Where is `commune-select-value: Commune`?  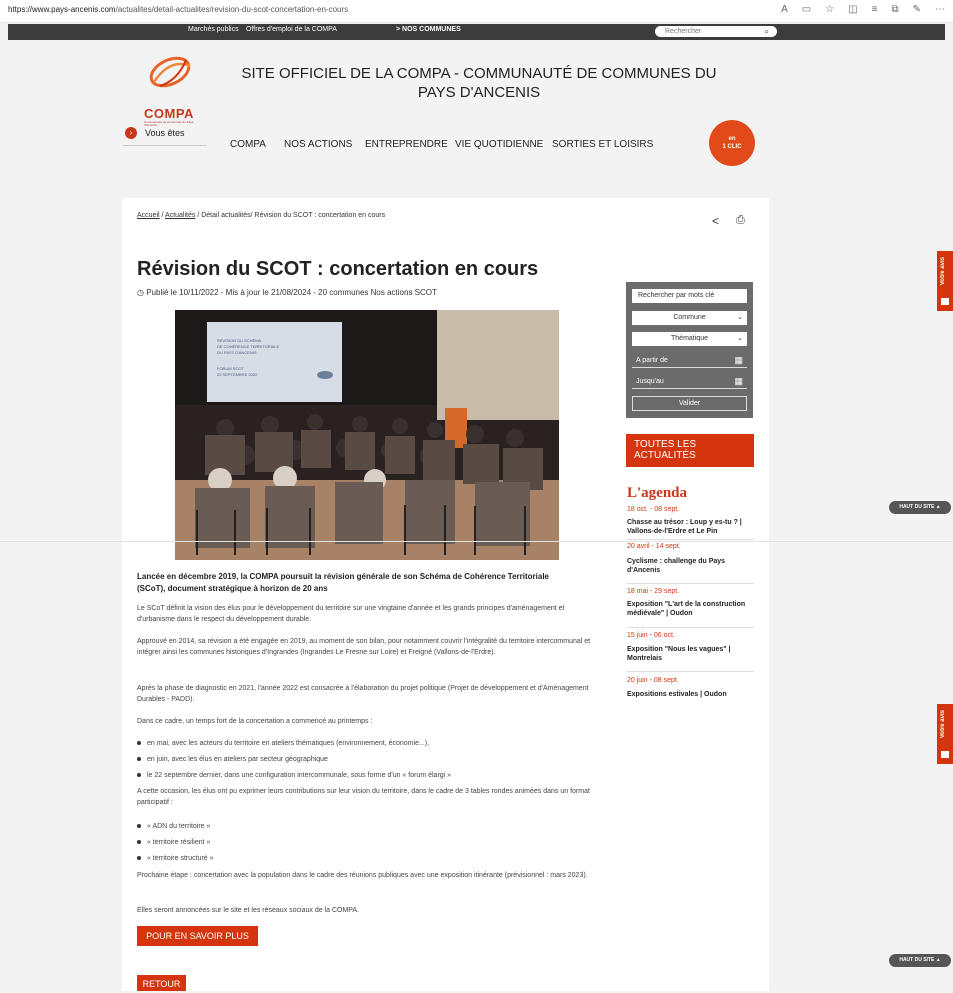 commune-select-value: Commune is located at coordinates (689, 317).